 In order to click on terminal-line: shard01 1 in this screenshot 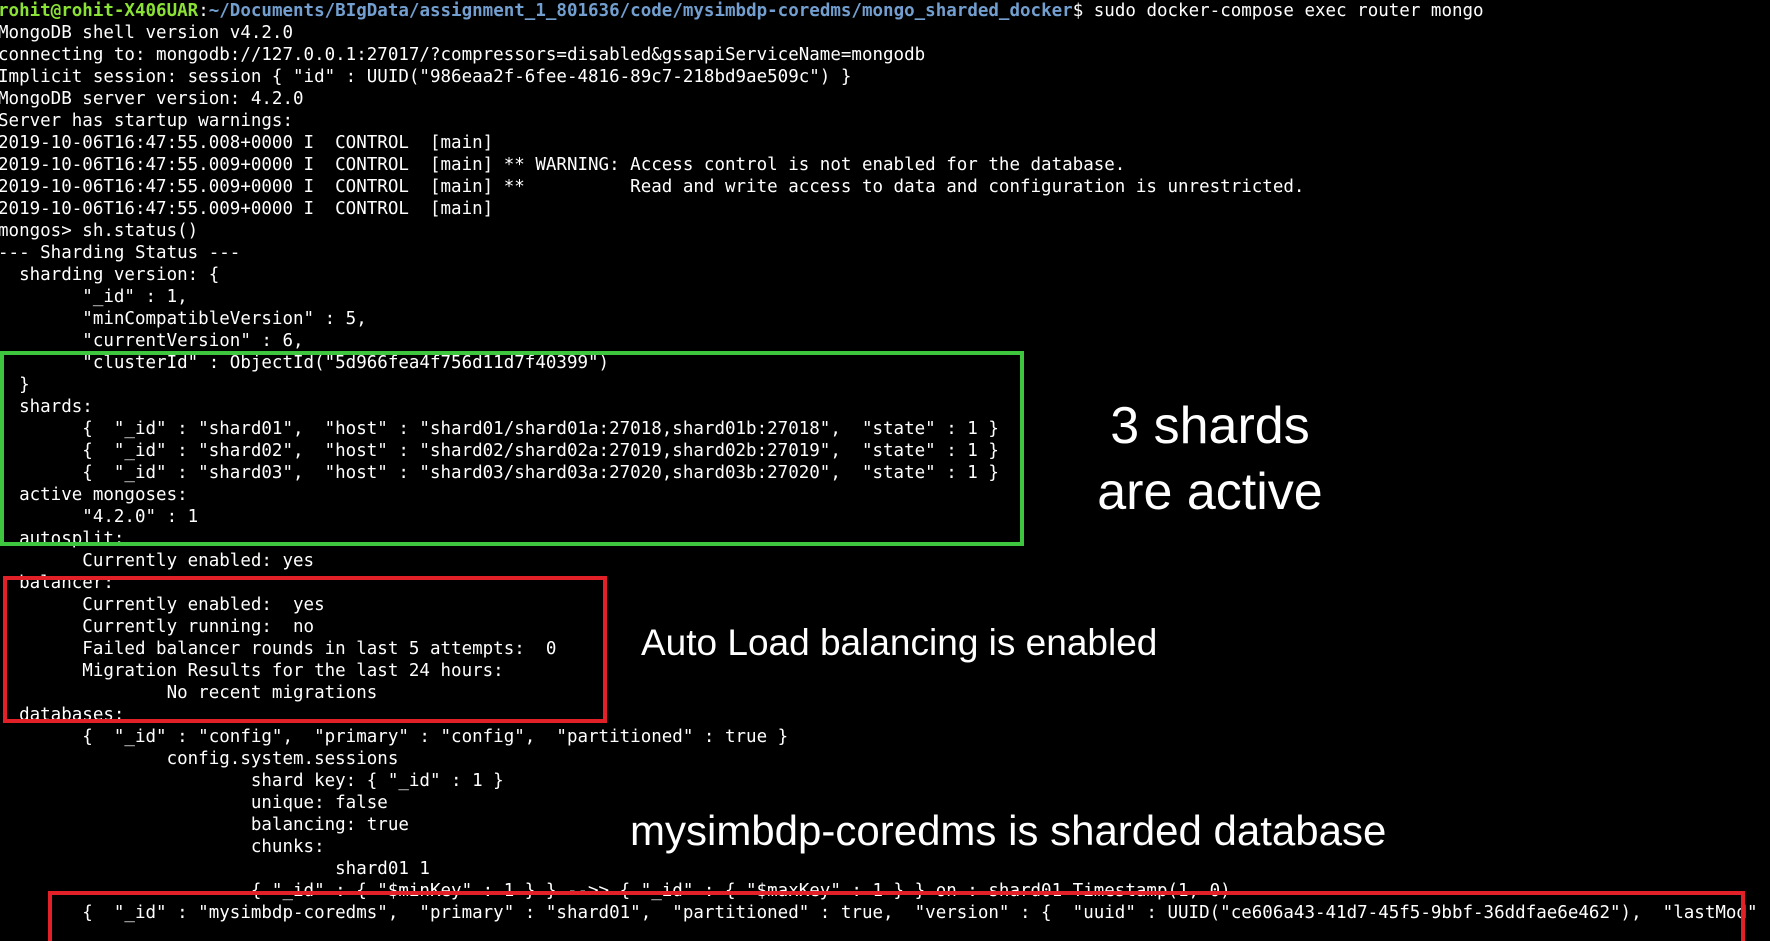, I will do `click(215, 869)`.